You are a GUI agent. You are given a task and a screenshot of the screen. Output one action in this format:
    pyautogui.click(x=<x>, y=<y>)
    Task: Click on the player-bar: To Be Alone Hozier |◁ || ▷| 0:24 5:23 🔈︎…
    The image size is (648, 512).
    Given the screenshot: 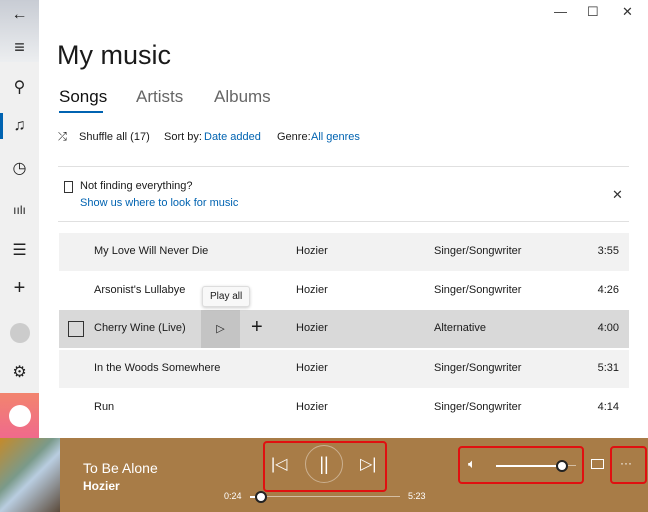 What is the action you would take?
    pyautogui.click(x=324, y=475)
    